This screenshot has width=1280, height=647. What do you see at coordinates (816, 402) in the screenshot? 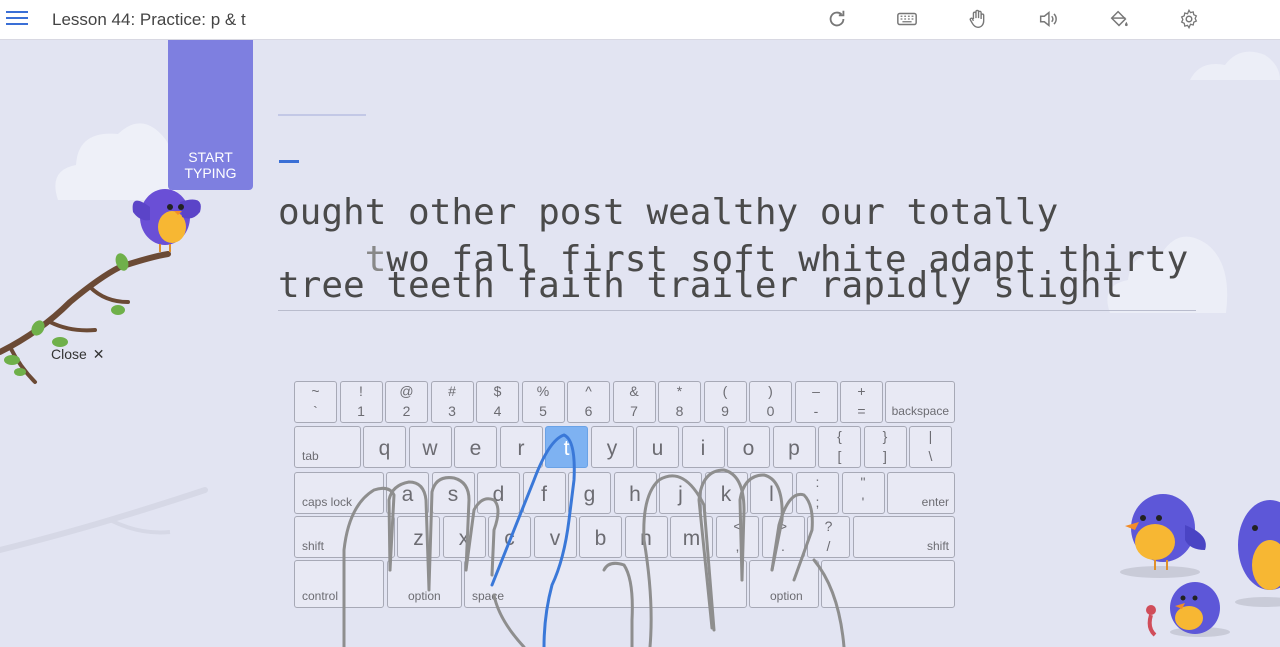
I see `key-row1-11: – -` at bounding box center [816, 402].